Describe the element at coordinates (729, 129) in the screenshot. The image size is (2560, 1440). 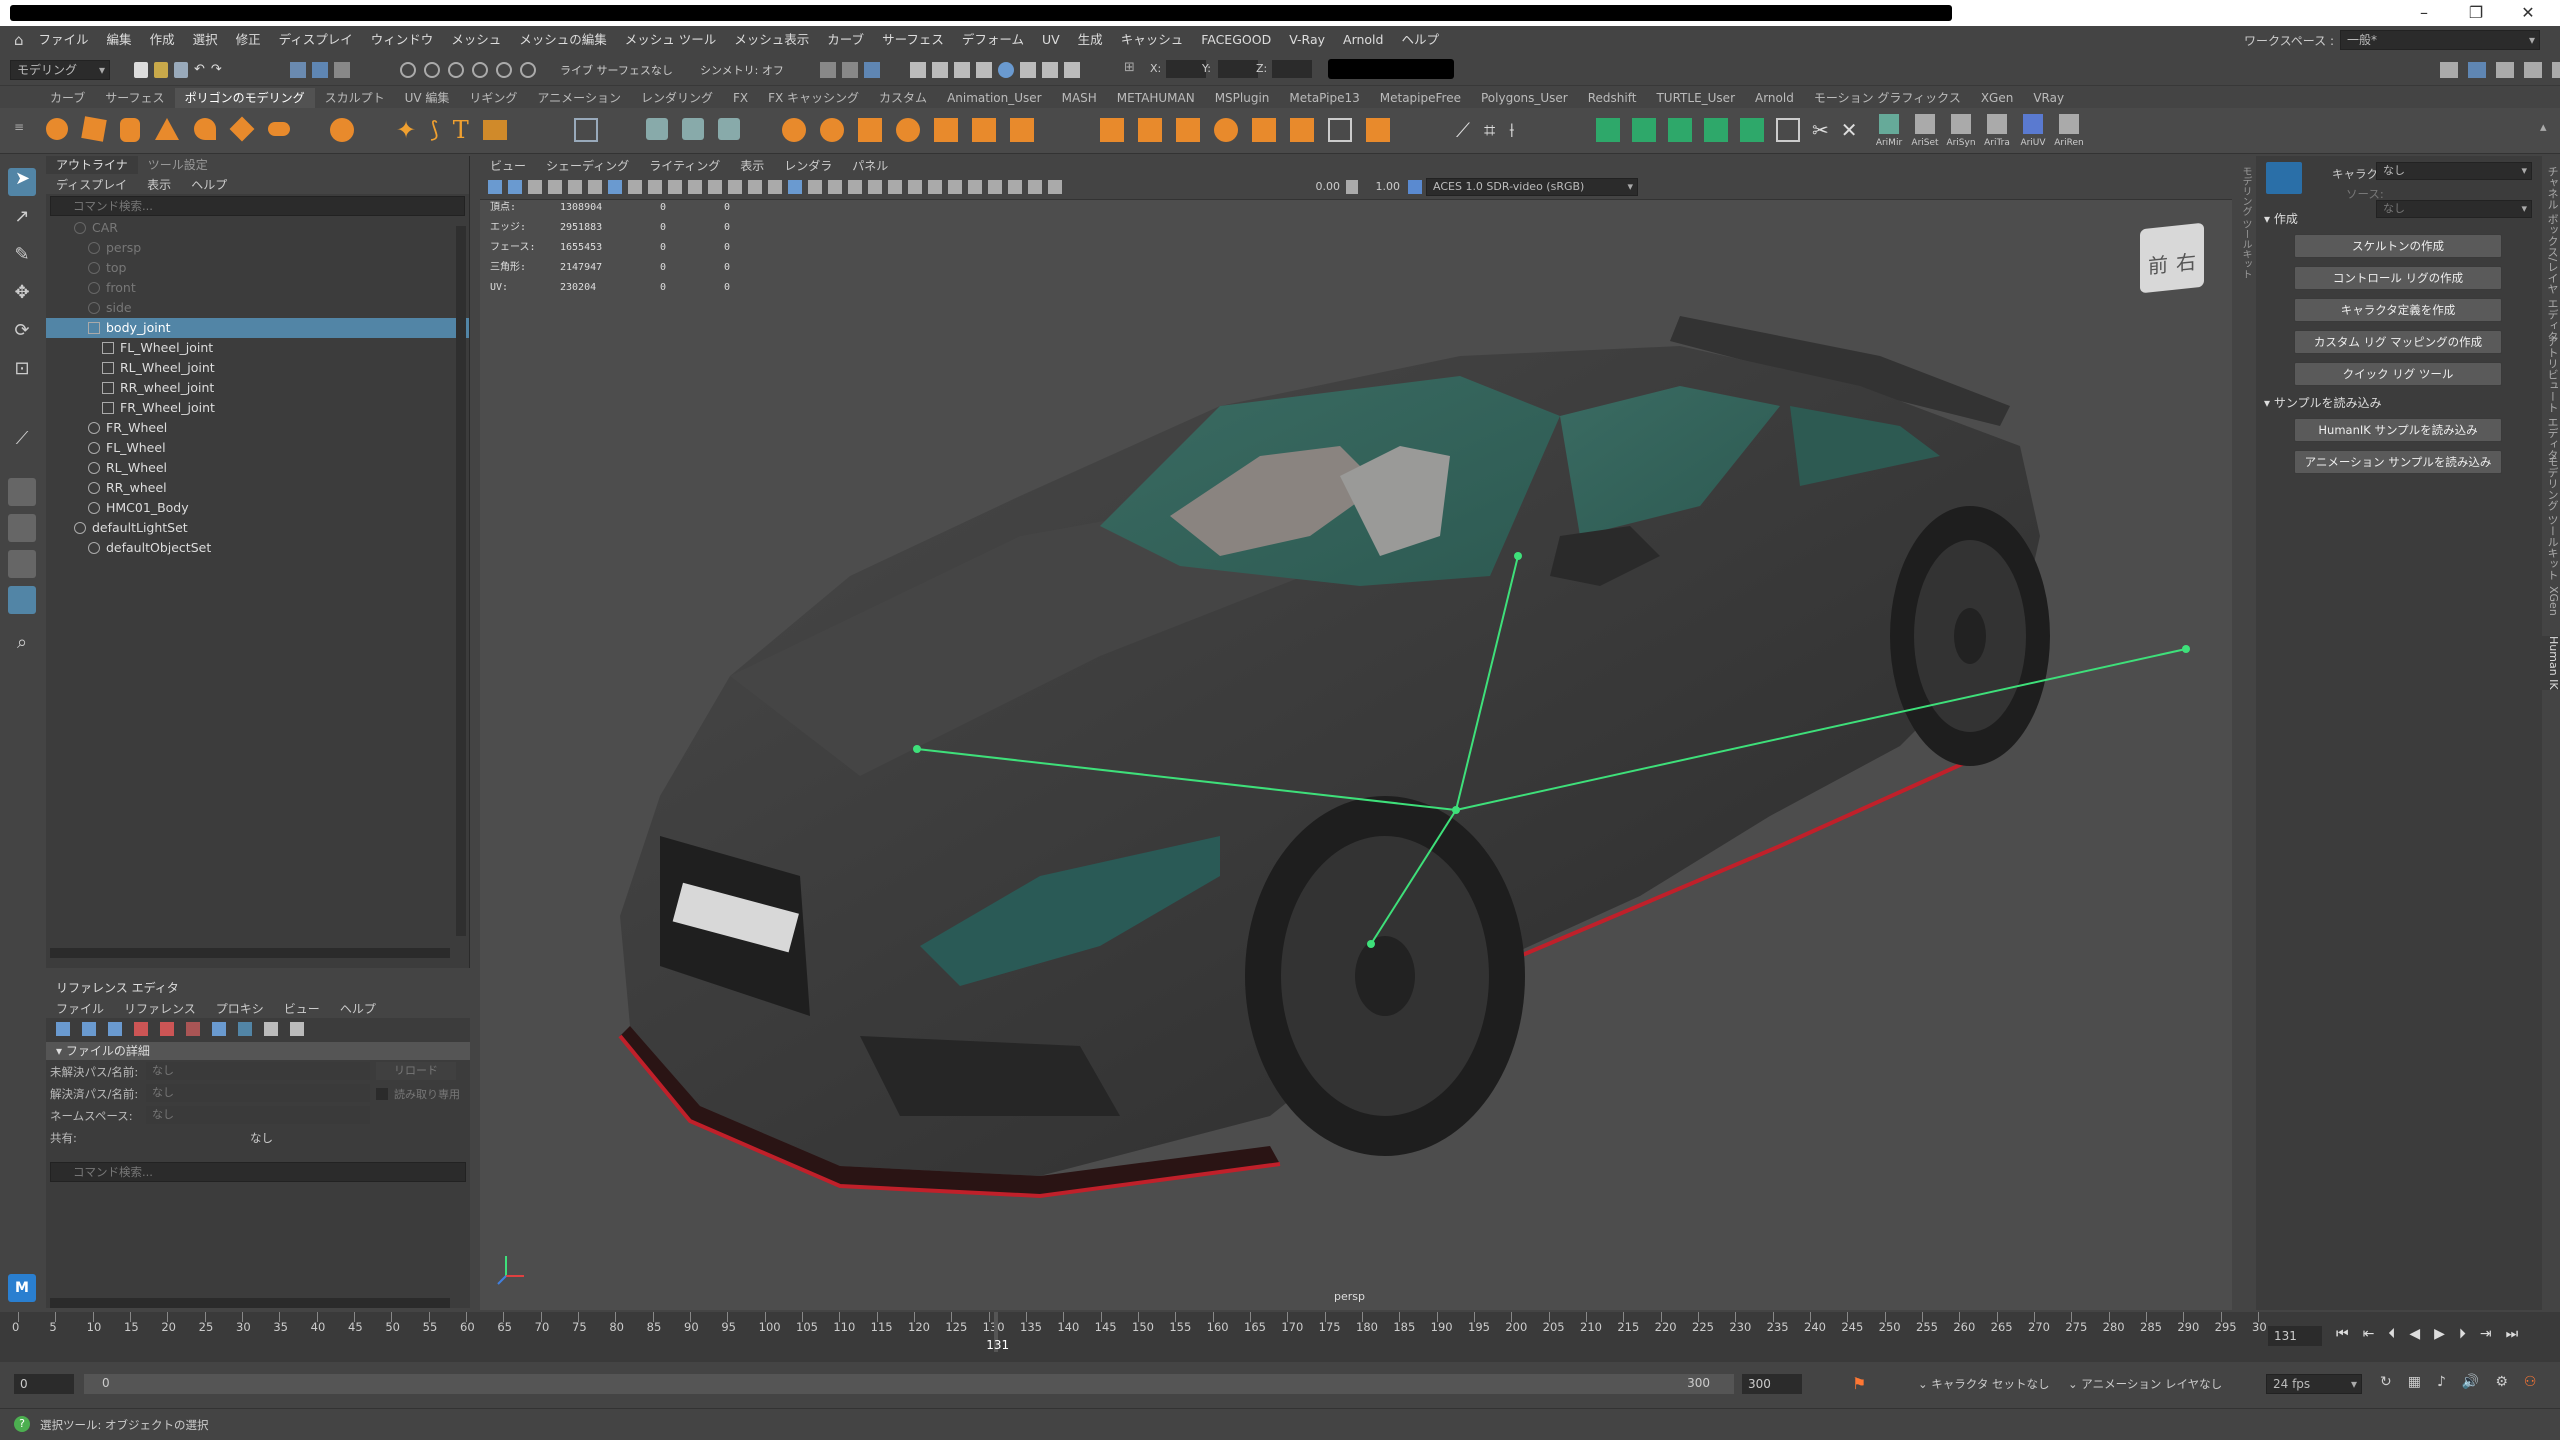
I see `smooth-icon` at that location.